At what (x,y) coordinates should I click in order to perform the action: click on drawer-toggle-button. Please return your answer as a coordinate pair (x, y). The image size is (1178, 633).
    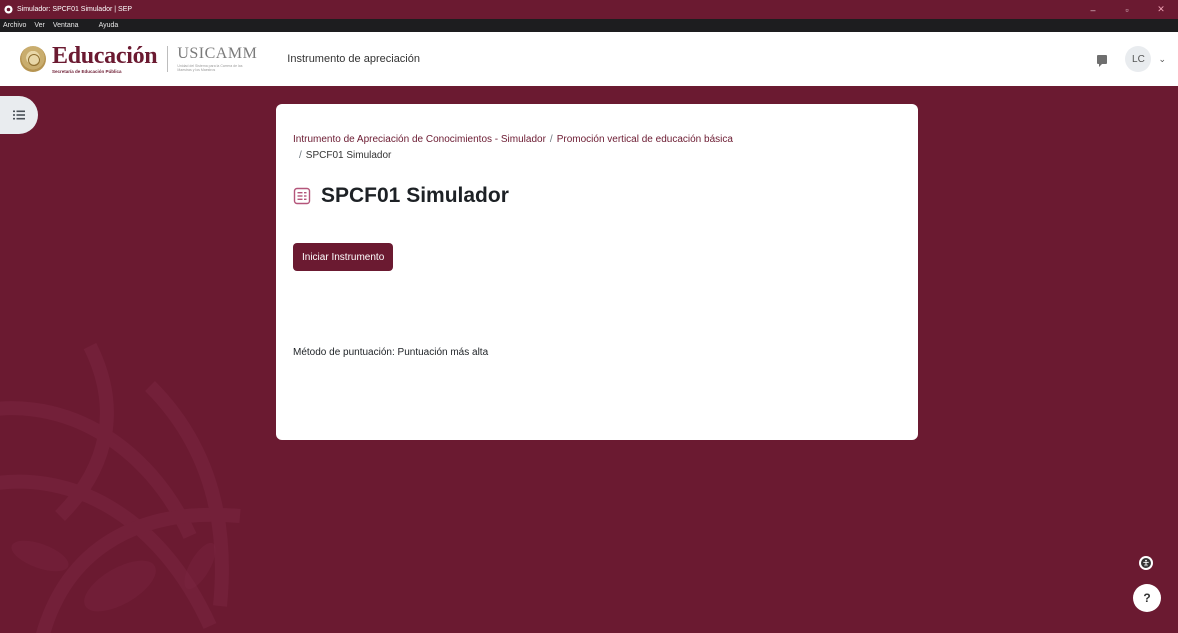
    Looking at the image, I should click on (19, 115).